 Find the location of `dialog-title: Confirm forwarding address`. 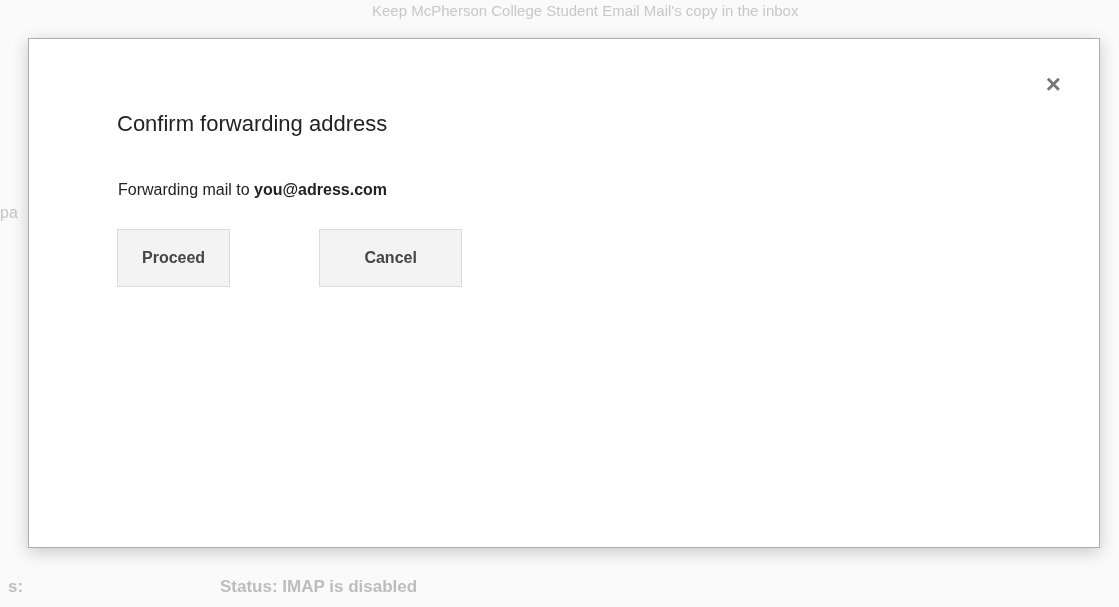

dialog-title: Confirm forwarding address is located at coordinates (252, 124).